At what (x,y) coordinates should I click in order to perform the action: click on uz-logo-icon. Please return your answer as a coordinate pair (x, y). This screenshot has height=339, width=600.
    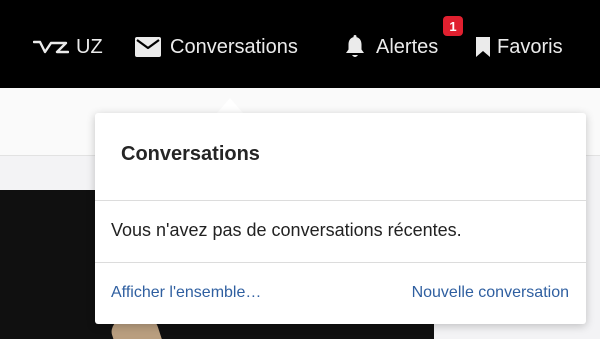
    Looking at the image, I should click on (54, 47).